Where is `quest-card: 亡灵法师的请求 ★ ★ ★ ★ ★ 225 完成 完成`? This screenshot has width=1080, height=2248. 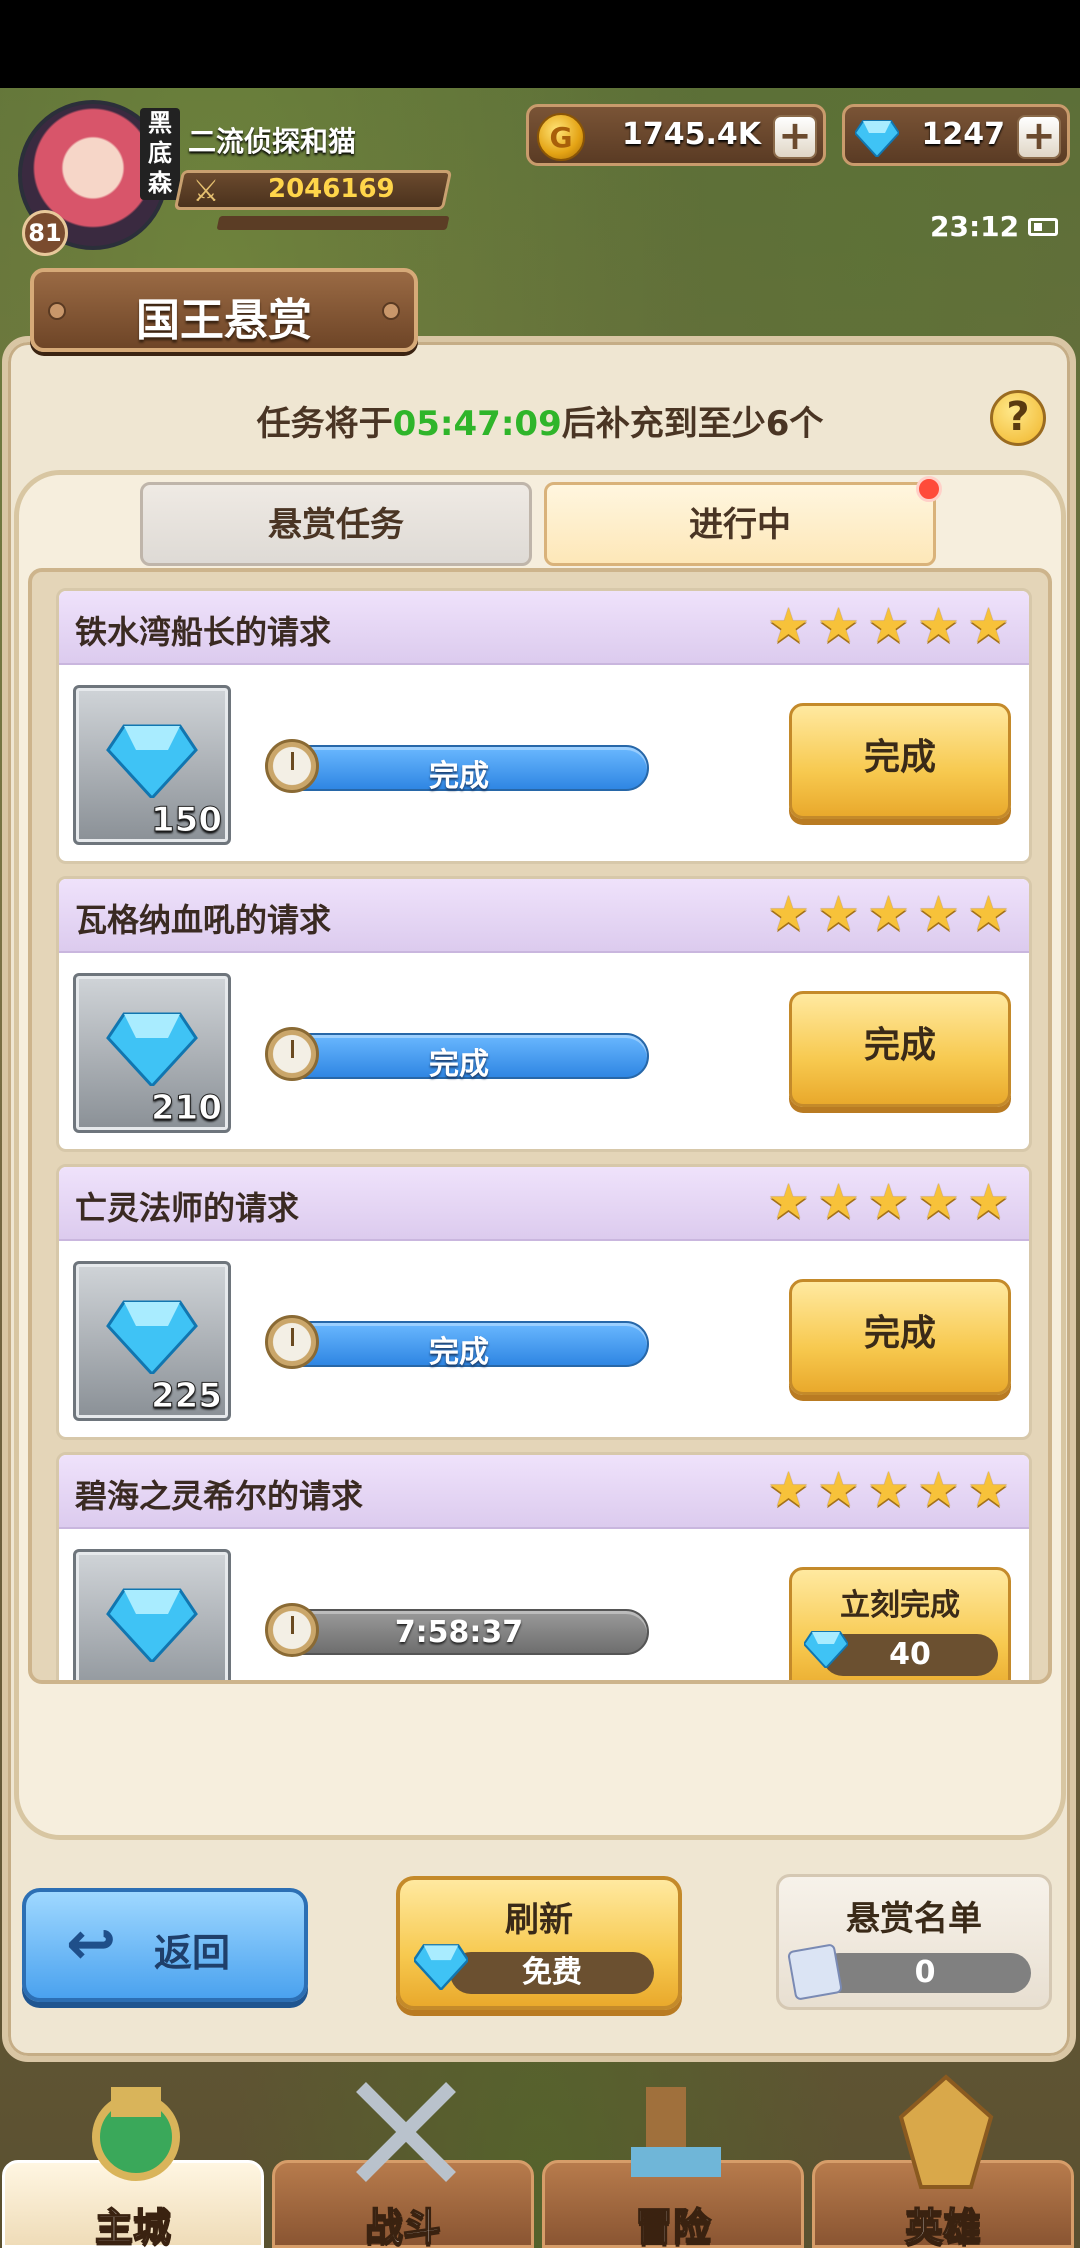
quest-card: 亡灵法师的请求 ★ ★ ★ ★ ★ 225 完成 完成 is located at coordinates (544, 1302).